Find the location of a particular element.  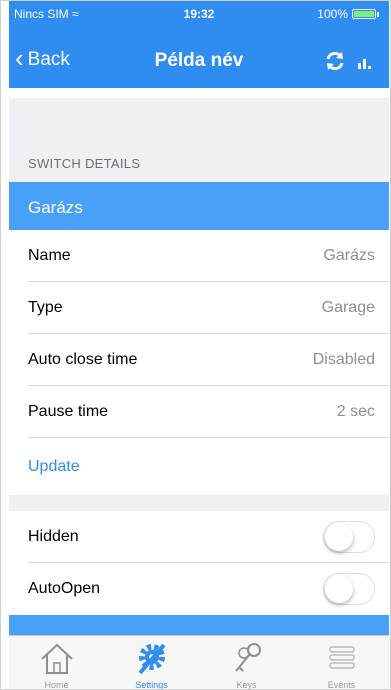

detail-value: Garázs is located at coordinates (349, 255).